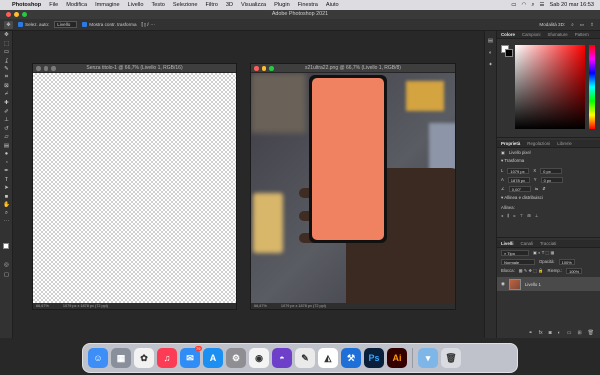 The image size is (600, 375). Describe the element at coordinates (211, 5) in the screenshot. I see `menu-filtro: Filtro` at that location.